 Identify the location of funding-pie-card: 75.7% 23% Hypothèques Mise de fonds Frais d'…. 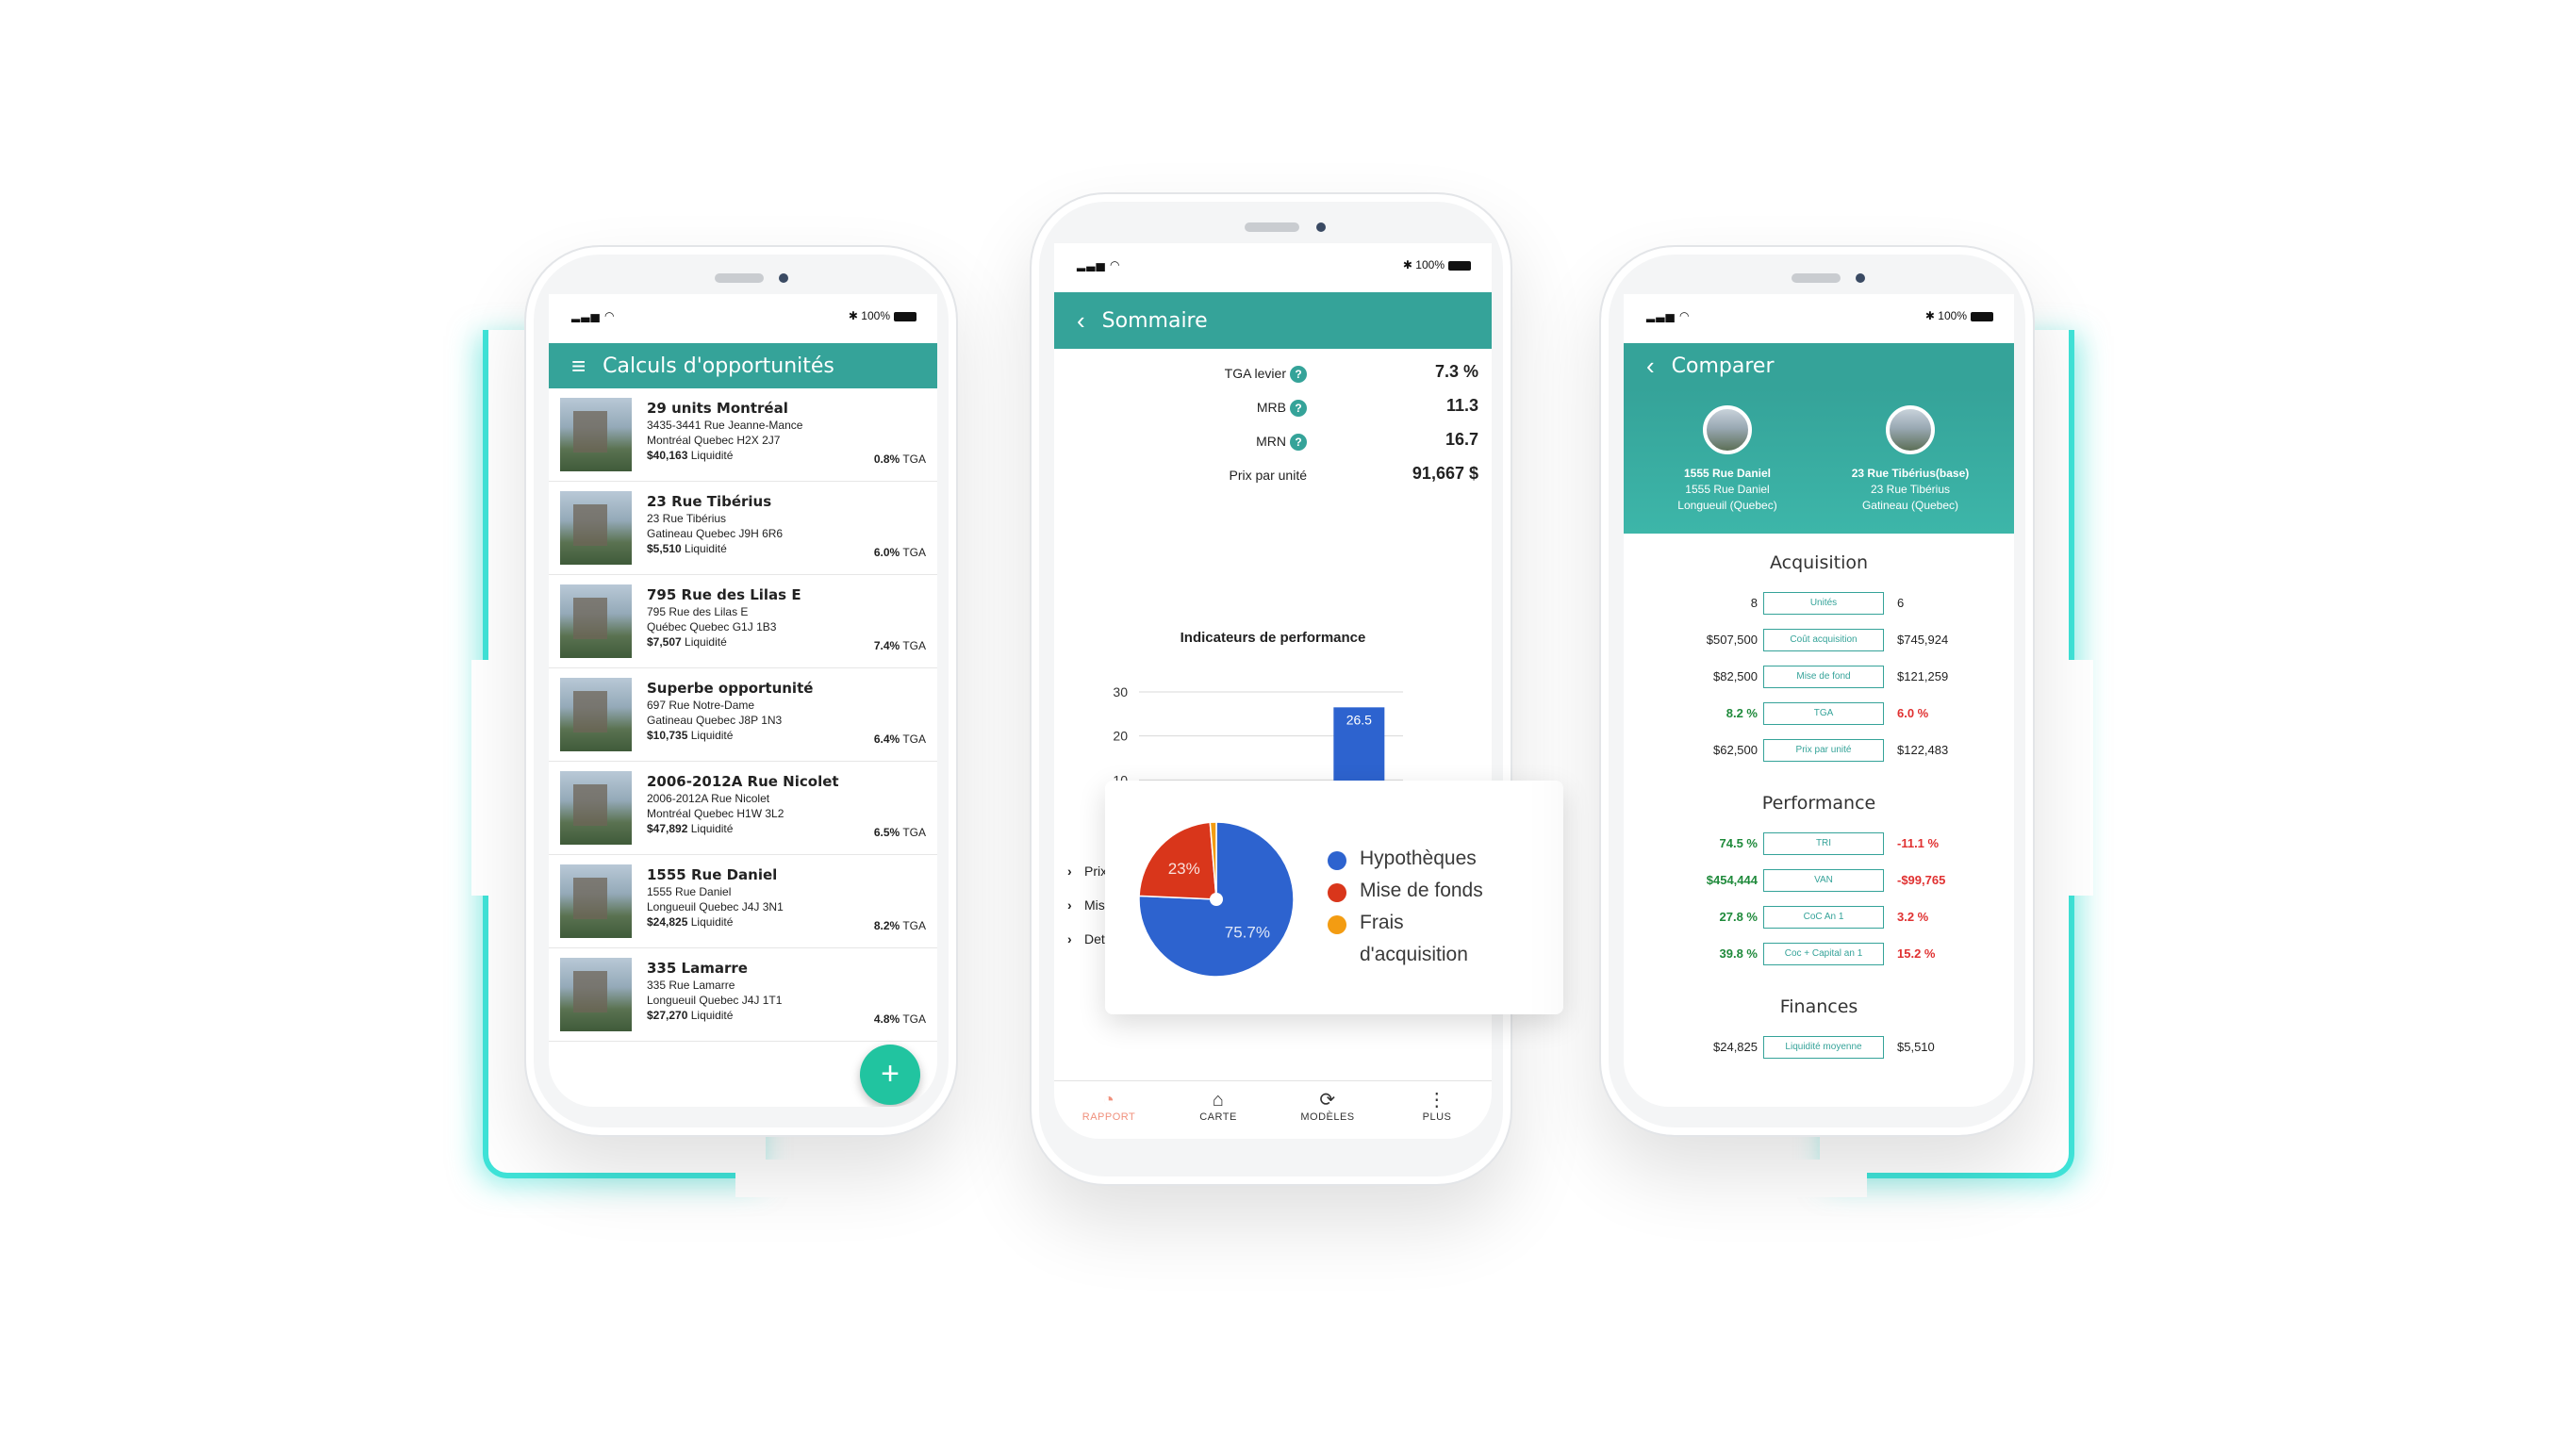
(1334, 897).